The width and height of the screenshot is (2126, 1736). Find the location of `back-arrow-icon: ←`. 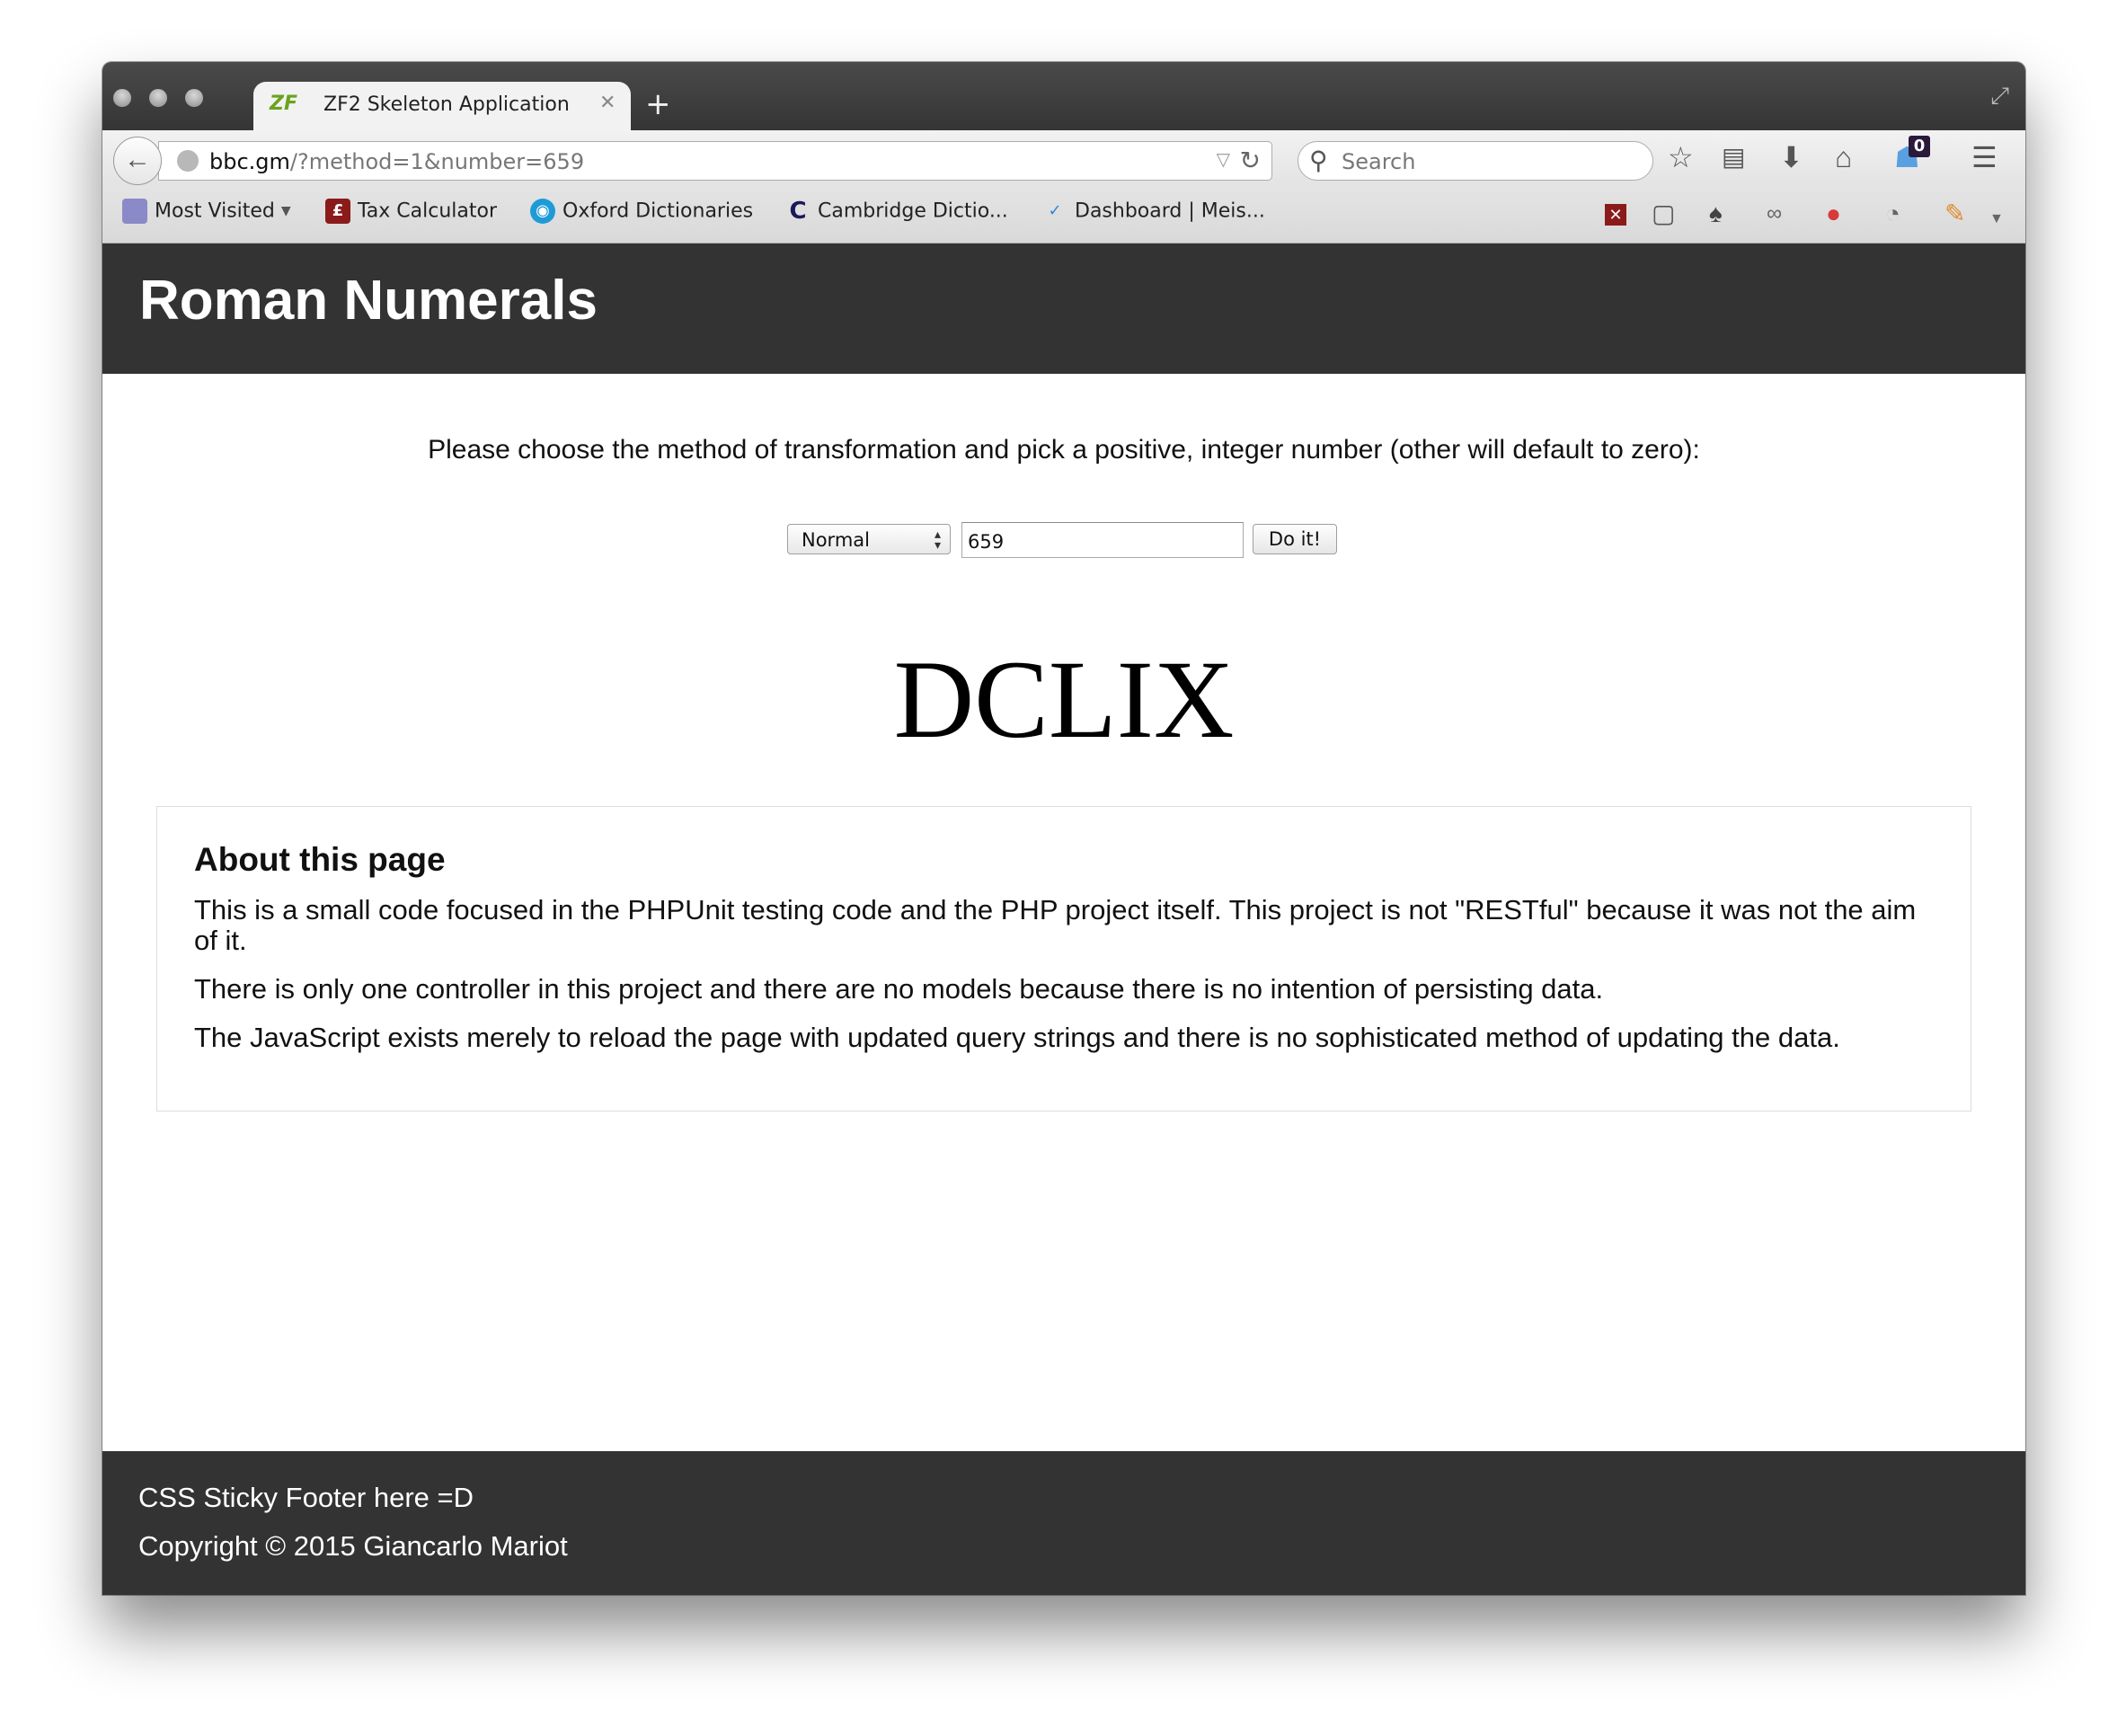

back-arrow-icon: ← is located at coordinates (137, 159).